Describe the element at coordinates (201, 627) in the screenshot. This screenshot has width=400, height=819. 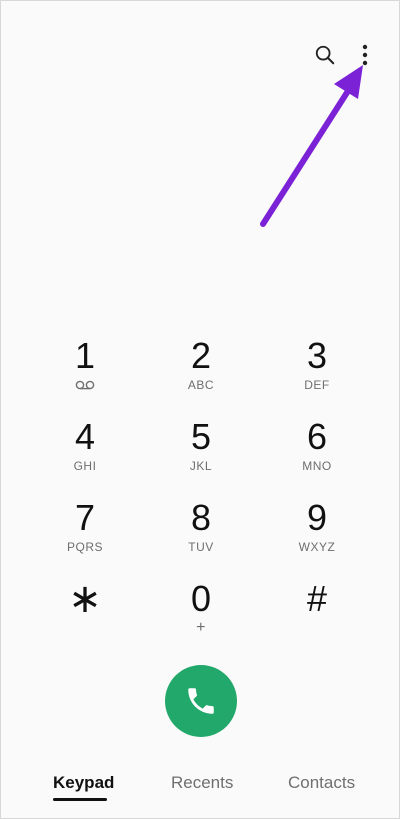
I see `plus-label: +` at that location.